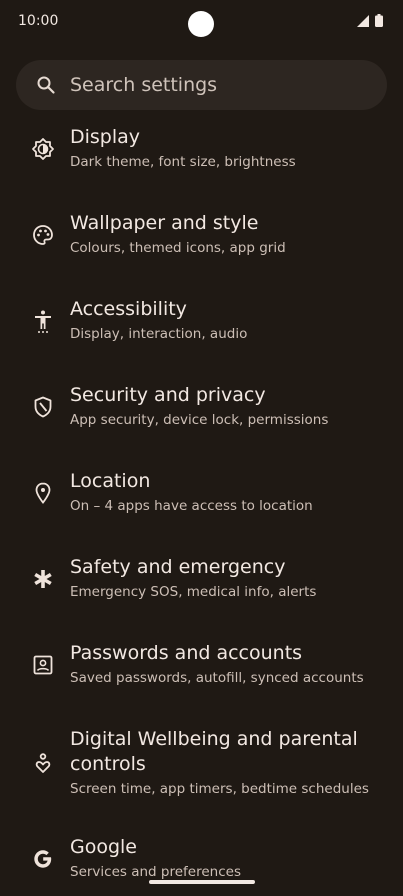 The height and width of the screenshot is (896, 403). Describe the element at coordinates (104, 847) in the screenshot. I see `item-title: Google` at that location.